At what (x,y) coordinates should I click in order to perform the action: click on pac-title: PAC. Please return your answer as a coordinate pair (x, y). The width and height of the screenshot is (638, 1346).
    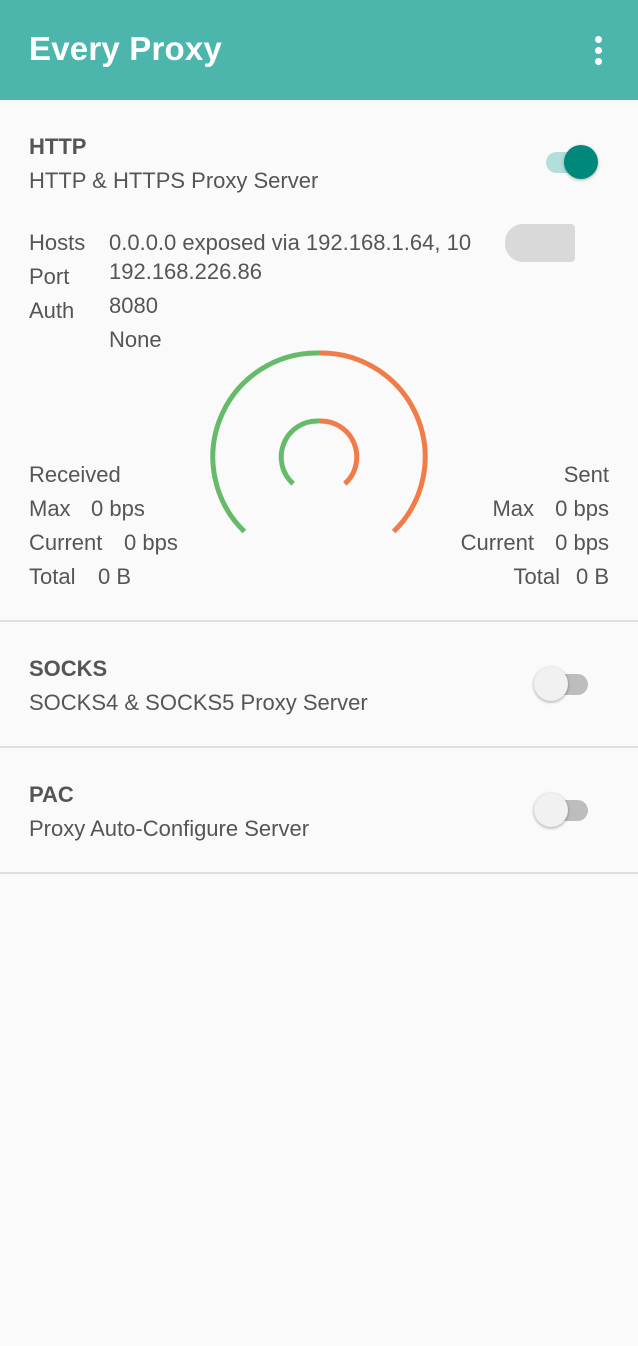
    Looking at the image, I should click on (51, 794).